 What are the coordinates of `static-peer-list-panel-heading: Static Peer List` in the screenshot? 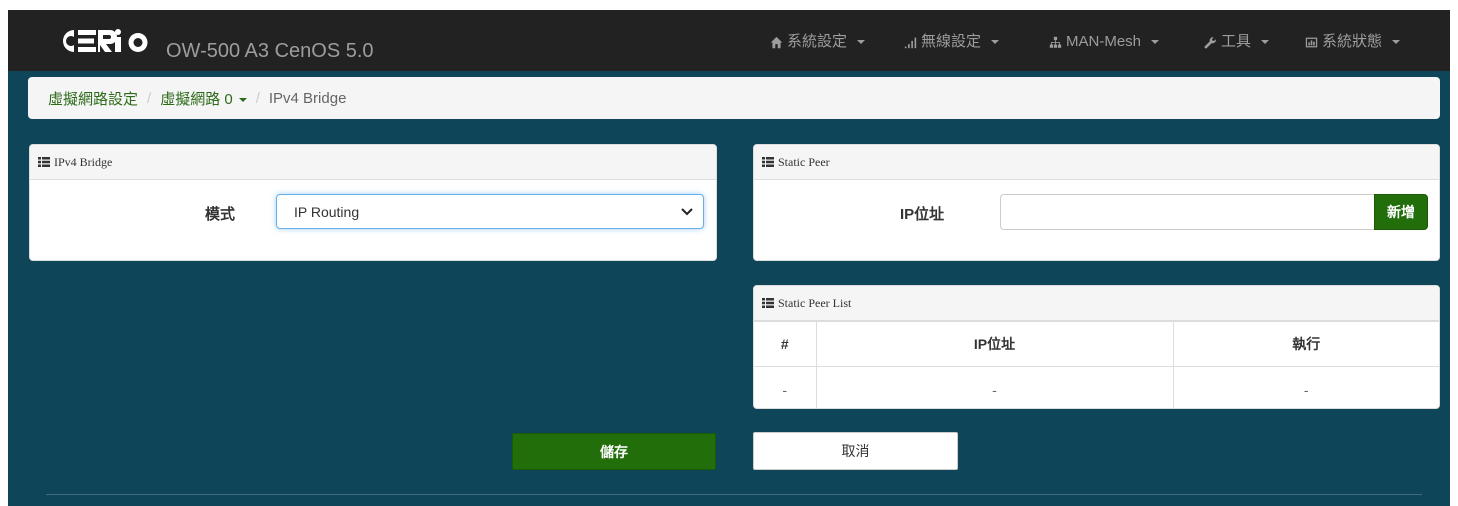 It's located at (1096, 303).